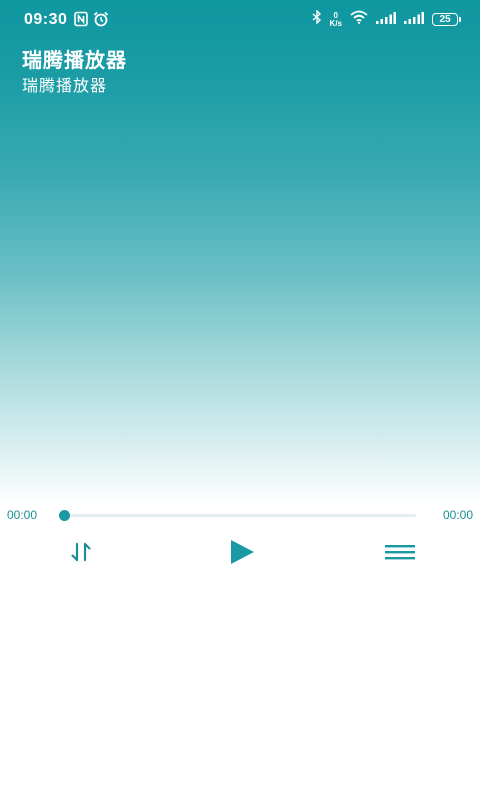 This screenshot has width=480, height=800. What do you see at coordinates (240, 20) in the screenshot?
I see `status-bar: 09:30 0 K/s 25` at bounding box center [240, 20].